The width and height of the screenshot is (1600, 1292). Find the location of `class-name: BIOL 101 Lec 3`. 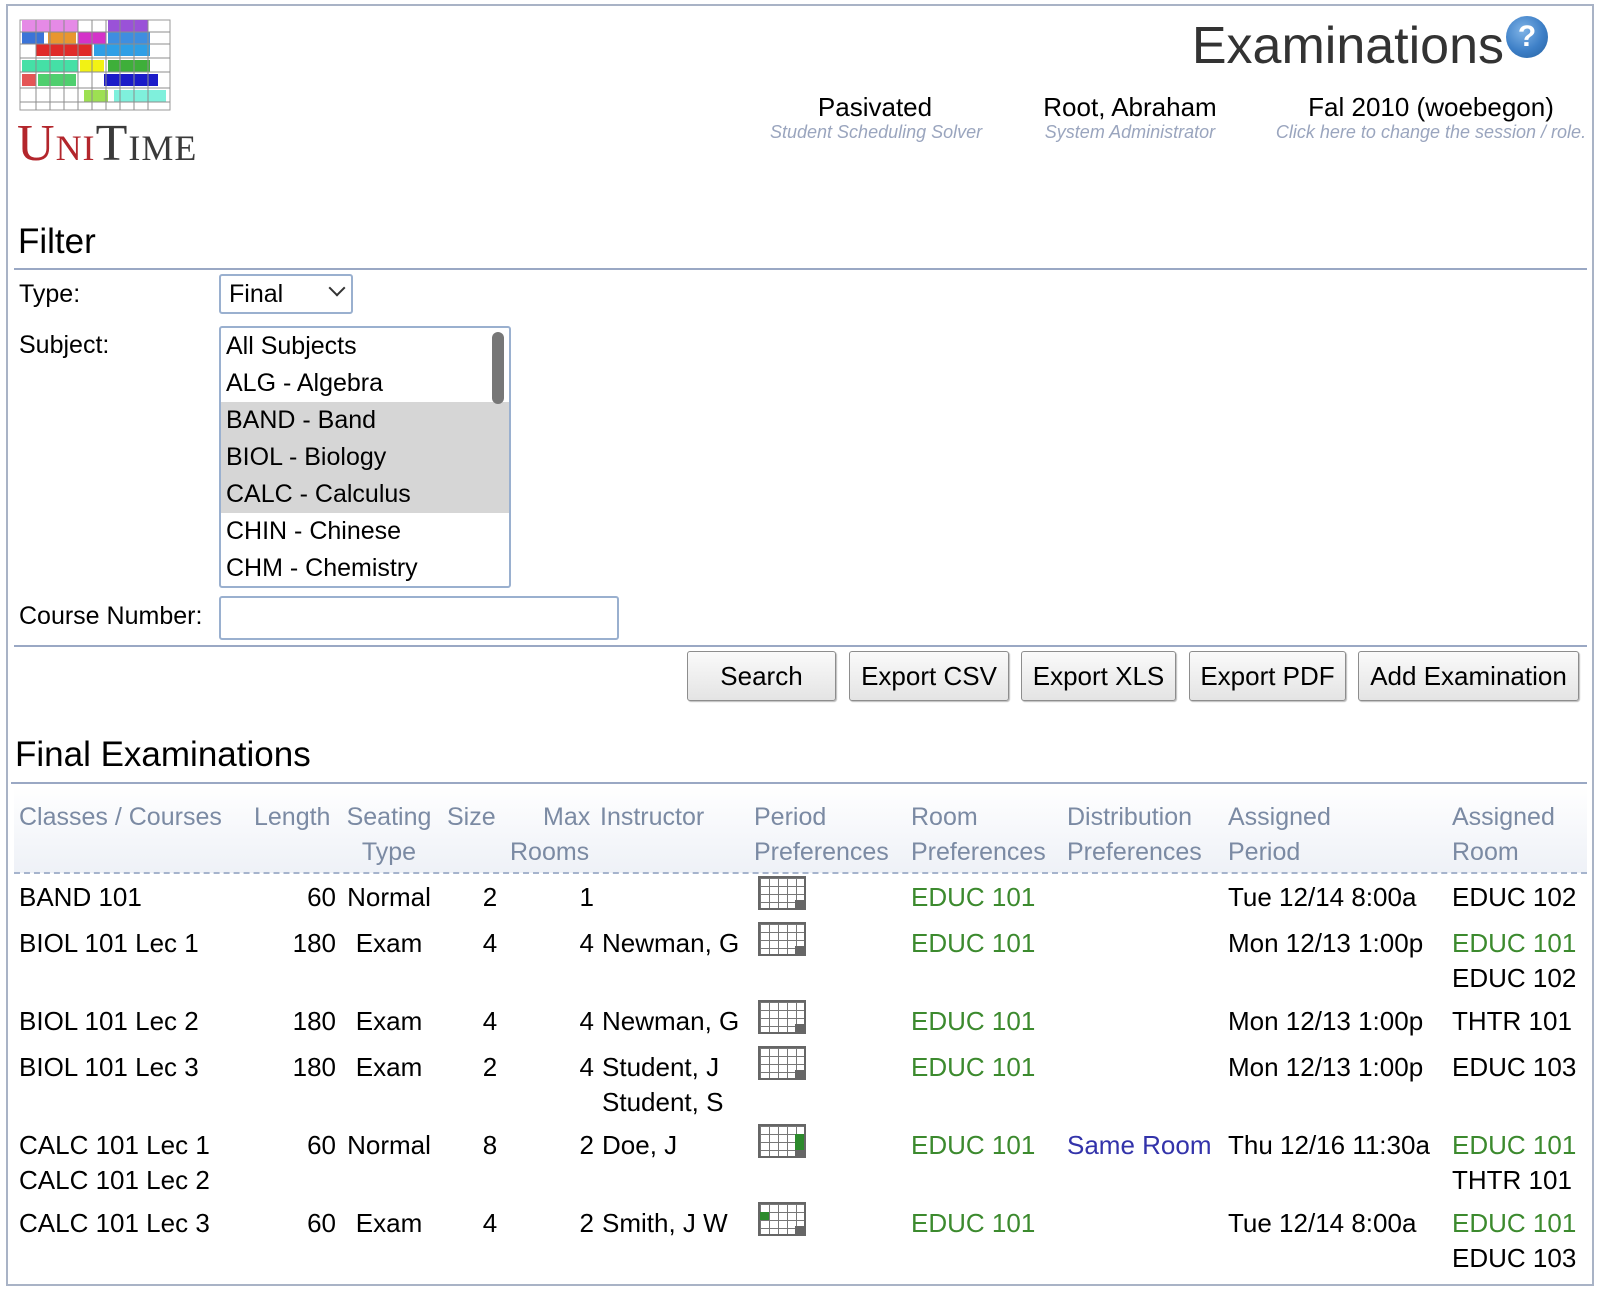

class-name: BIOL 101 Lec 3 is located at coordinates (109, 1067).